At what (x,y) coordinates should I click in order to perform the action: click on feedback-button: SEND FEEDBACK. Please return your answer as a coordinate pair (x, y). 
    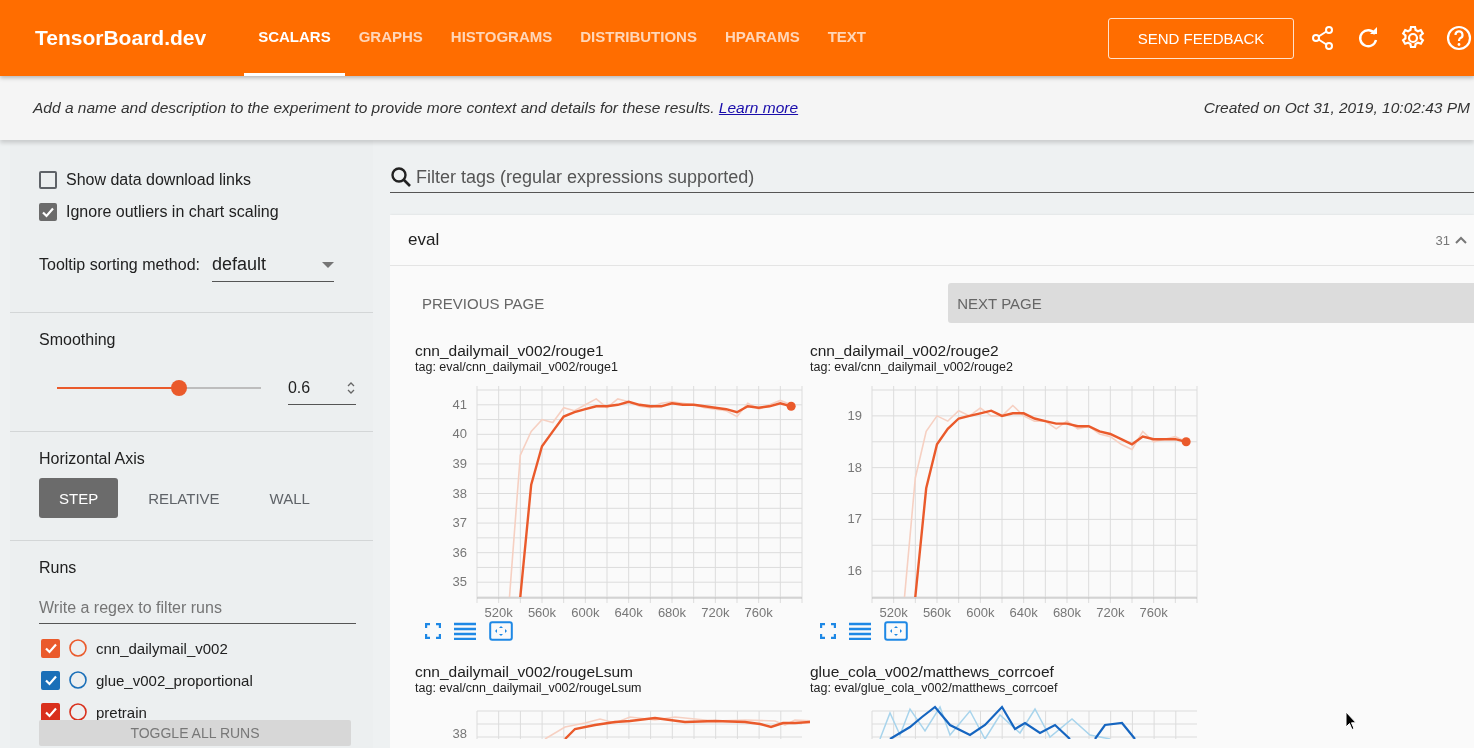
    Looking at the image, I should click on (1201, 38).